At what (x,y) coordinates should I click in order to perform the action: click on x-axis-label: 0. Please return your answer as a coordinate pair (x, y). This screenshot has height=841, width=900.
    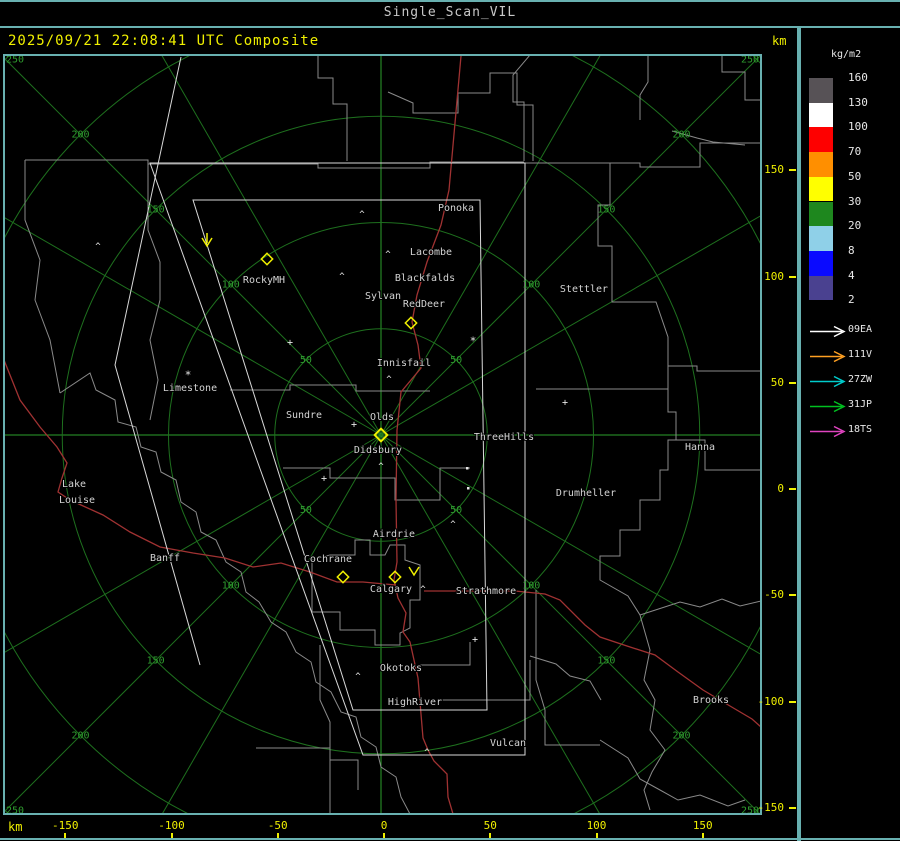
    Looking at the image, I should click on (384, 825).